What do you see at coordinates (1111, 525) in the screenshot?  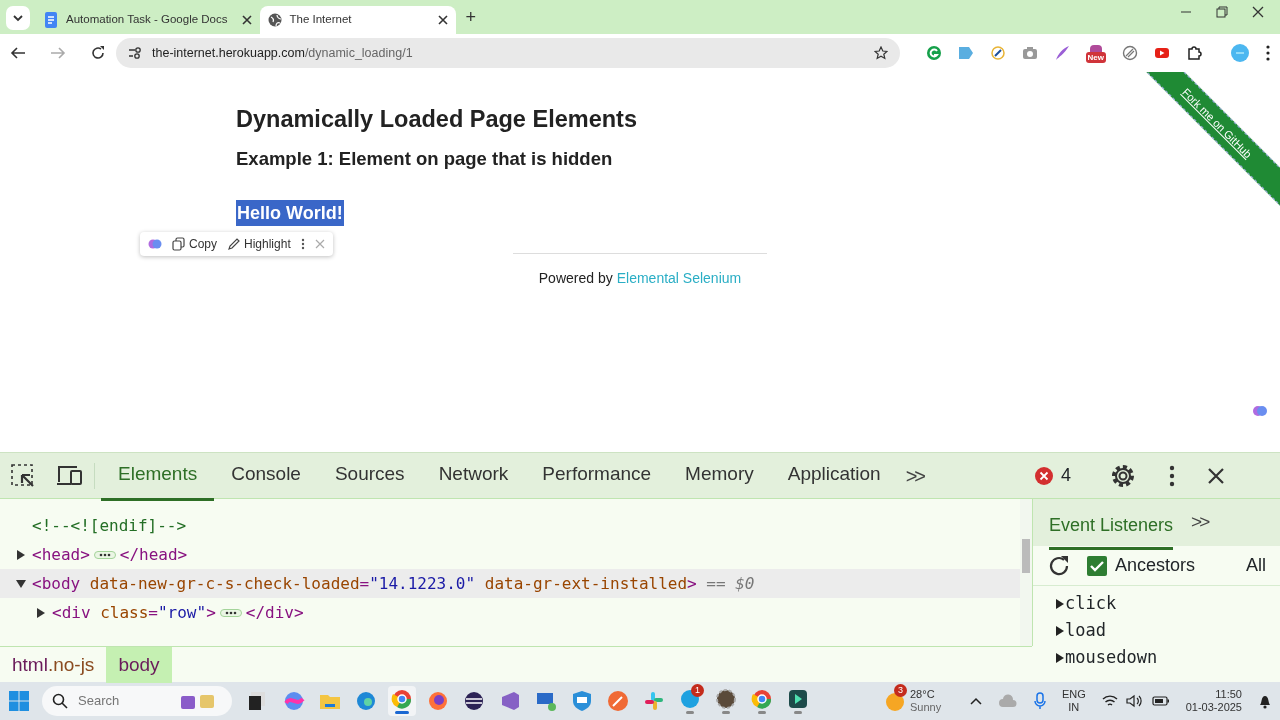 I see `event-listeners-tab: Event Listeners` at bounding box center [1111, 525].